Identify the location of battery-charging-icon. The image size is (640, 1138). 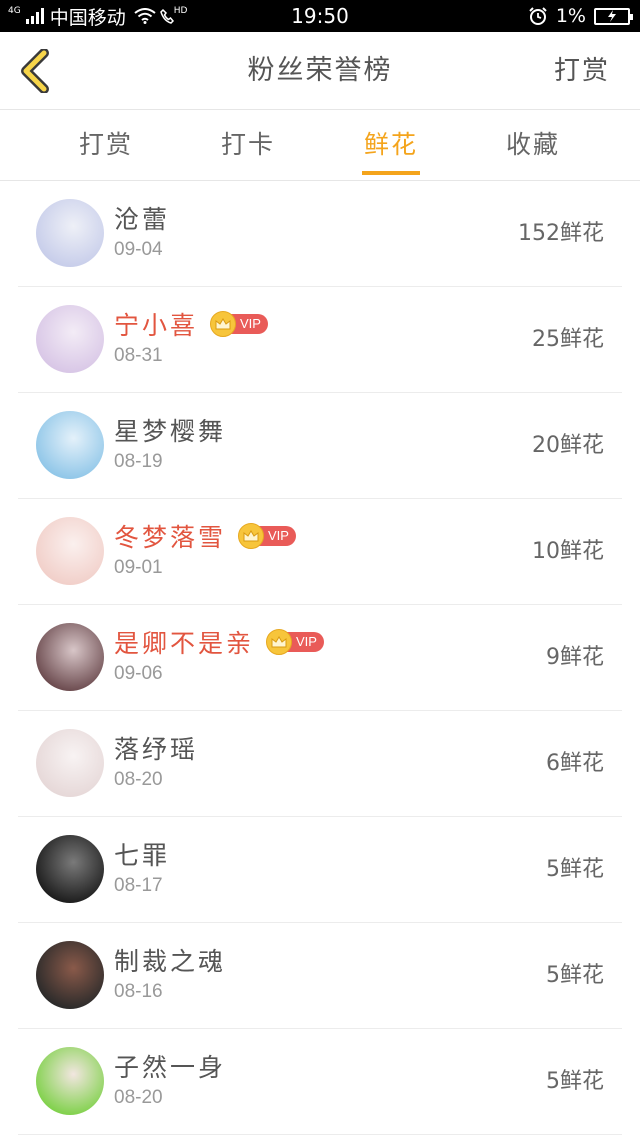
(613, 16).